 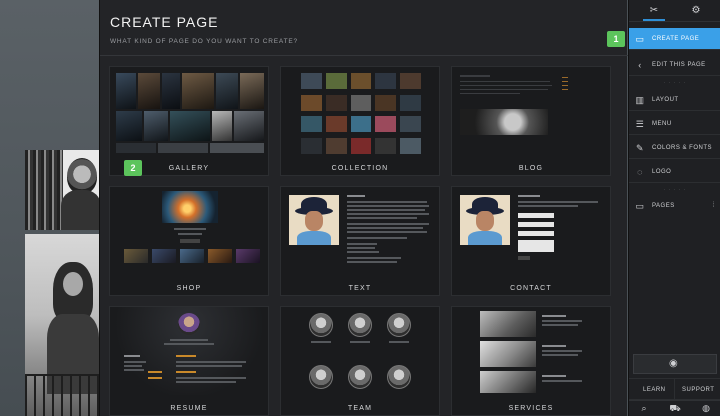 I want to click on tile-contact: CONTACT, so click(x=531, y=241).